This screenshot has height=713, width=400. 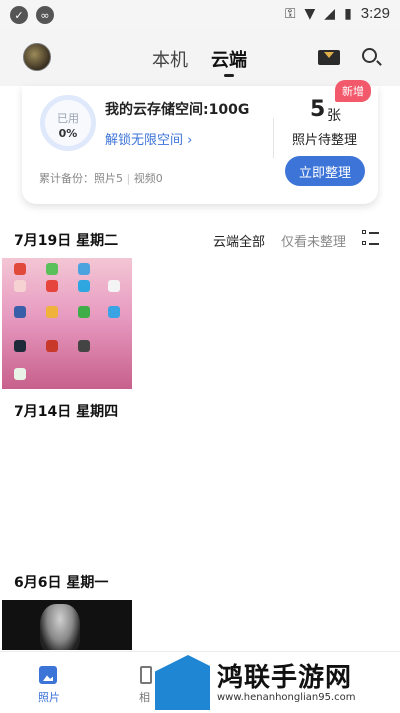 I want to click on filter-unorganized: 仅看未整理, so click(x=313, y=240).